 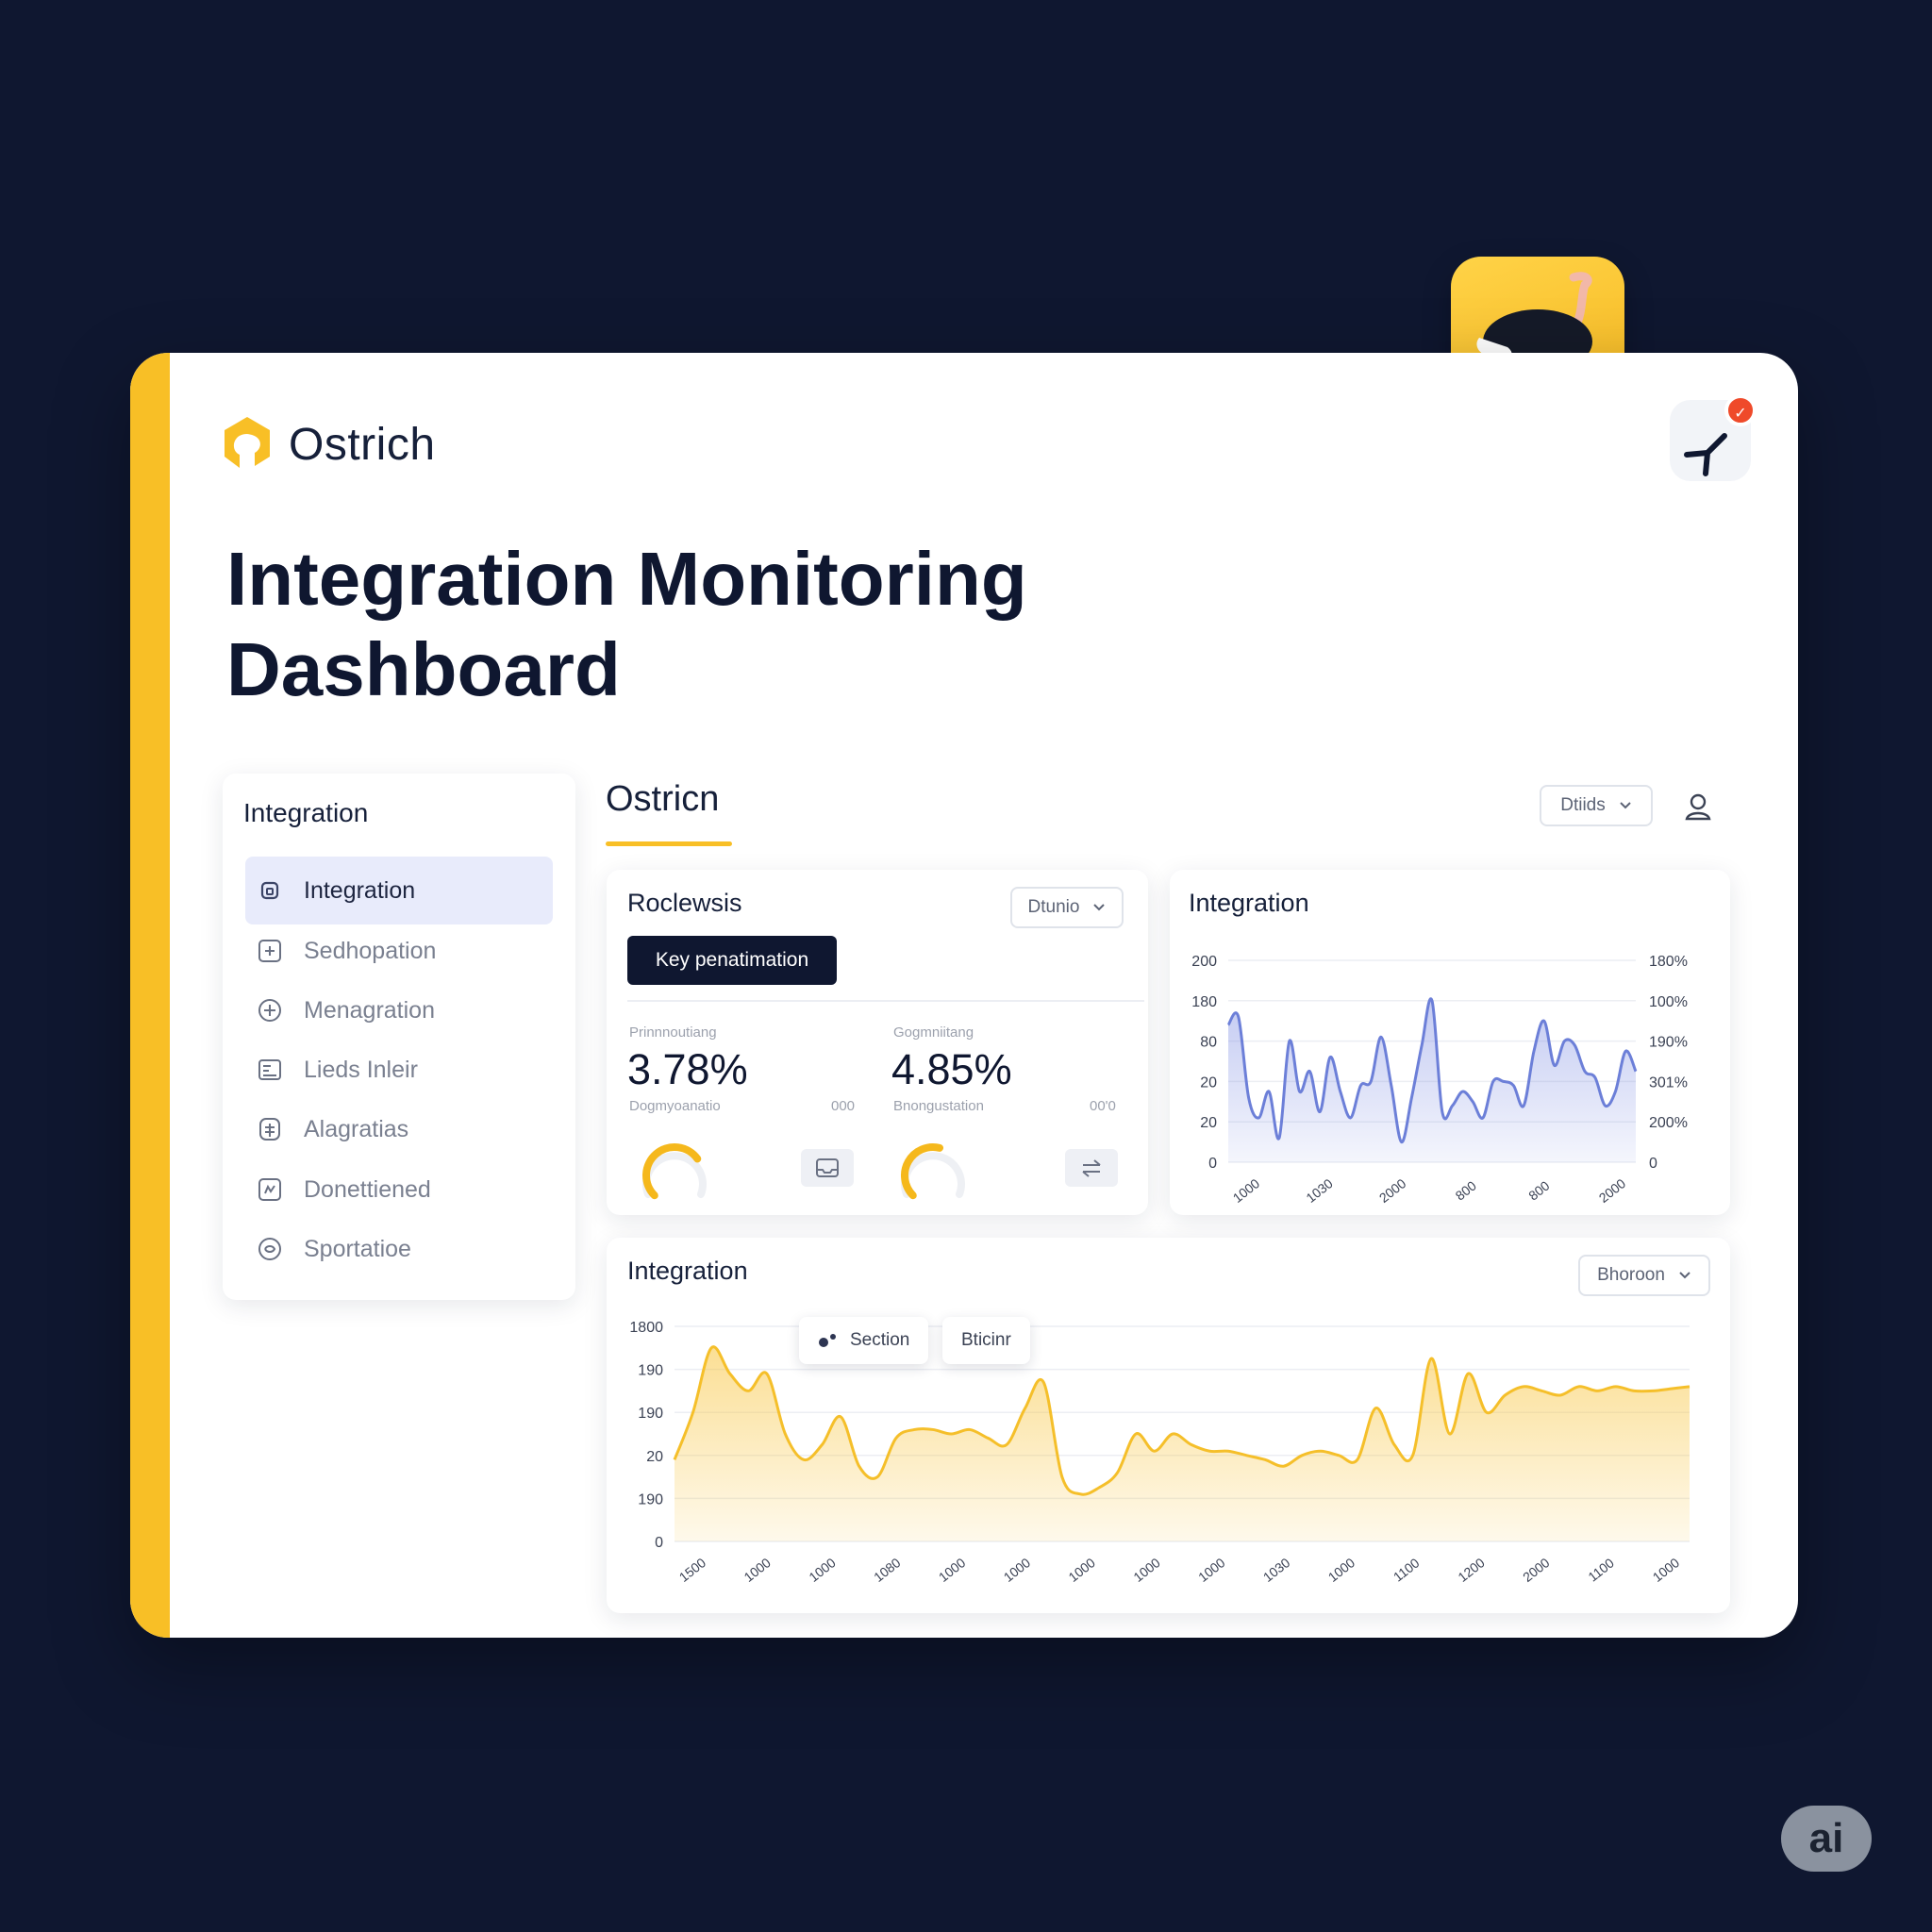 I want to click on sidebar-item-sportatioe: Sportatioe, so click(x=399, y=1249).